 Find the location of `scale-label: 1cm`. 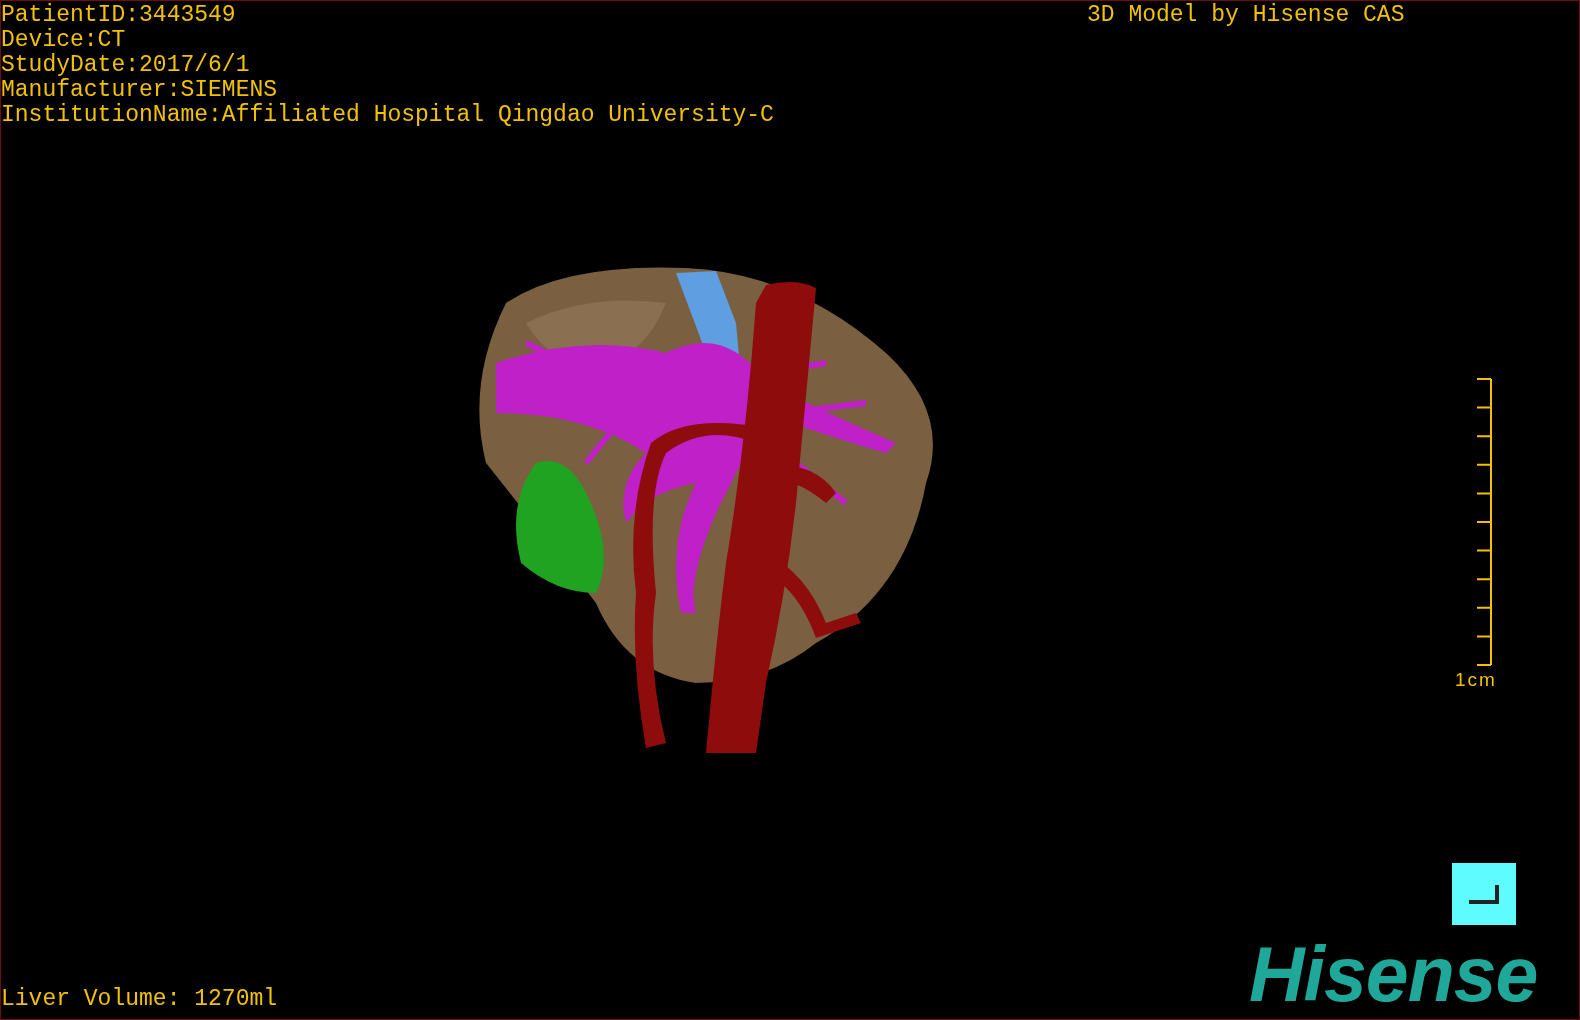

scale-label: 1cm is located at coordinates (1476, 680).